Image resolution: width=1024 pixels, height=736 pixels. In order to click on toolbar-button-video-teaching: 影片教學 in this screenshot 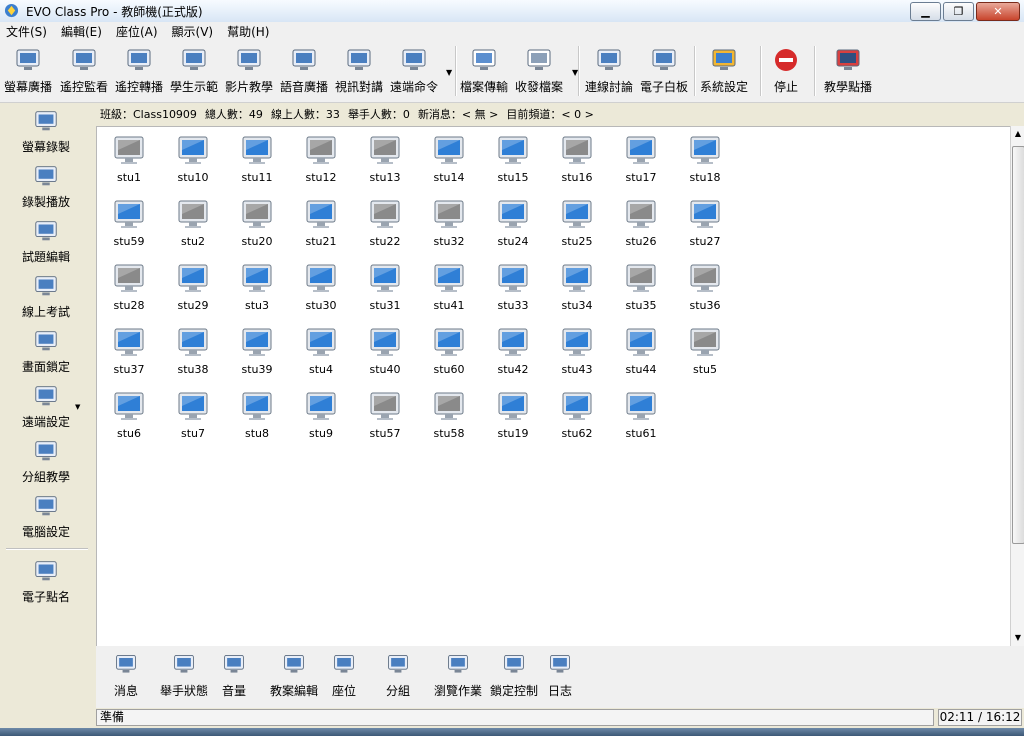, I will do `click(249, 70)`.